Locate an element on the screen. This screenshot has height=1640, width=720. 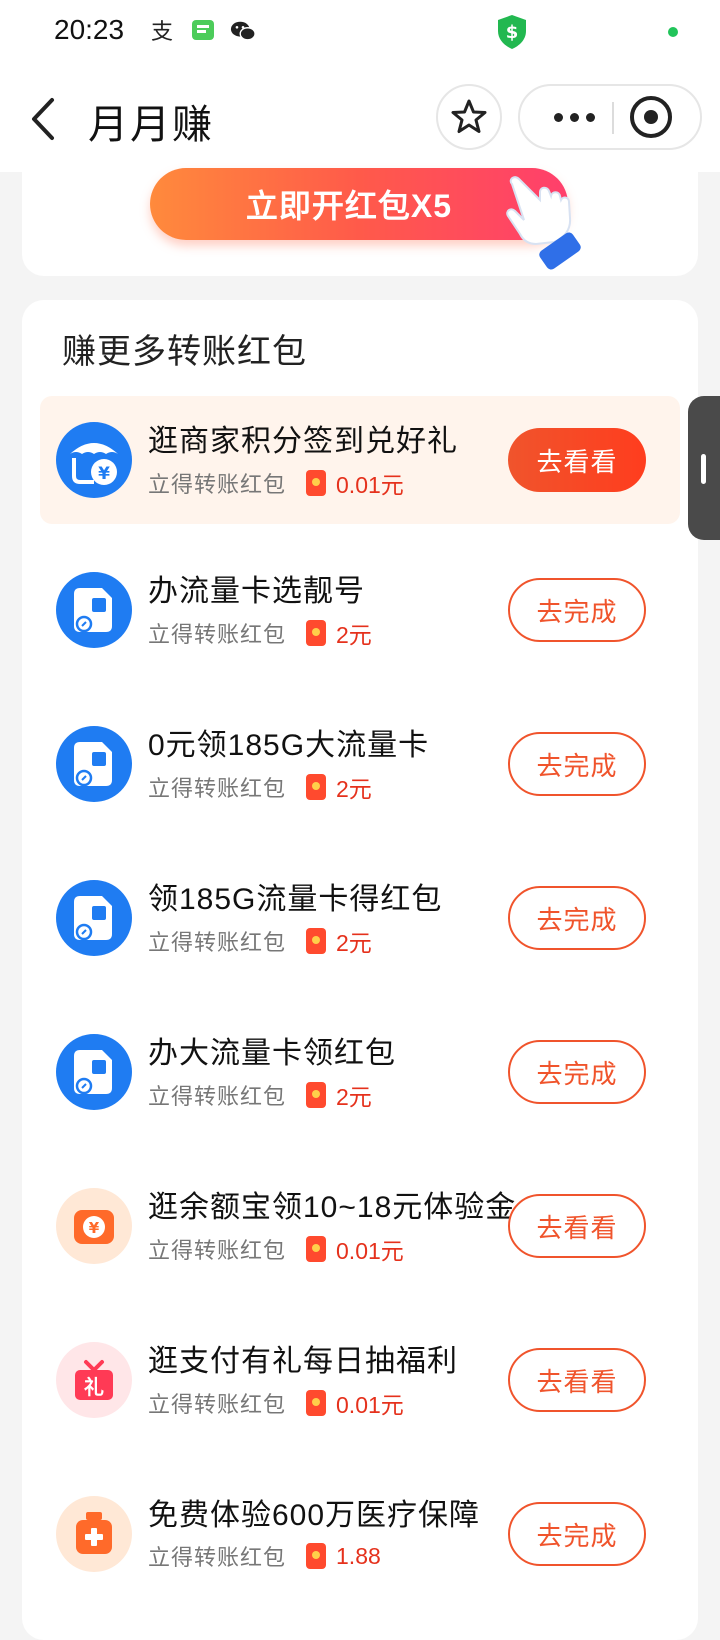
message-icon is located at coordinates (203, 31).